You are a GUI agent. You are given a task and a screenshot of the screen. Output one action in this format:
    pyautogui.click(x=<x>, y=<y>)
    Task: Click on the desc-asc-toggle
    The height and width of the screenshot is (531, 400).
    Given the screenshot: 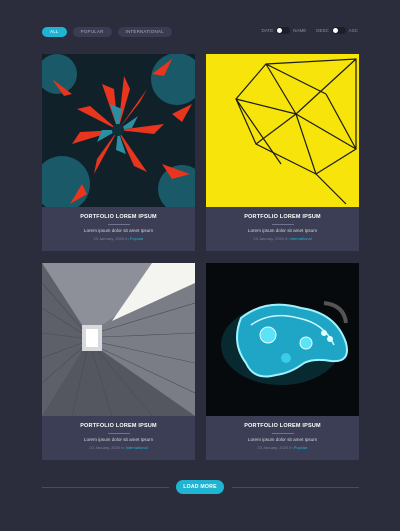 What is the action you would take?
    pyautogui.click(x=338, y=30)
    